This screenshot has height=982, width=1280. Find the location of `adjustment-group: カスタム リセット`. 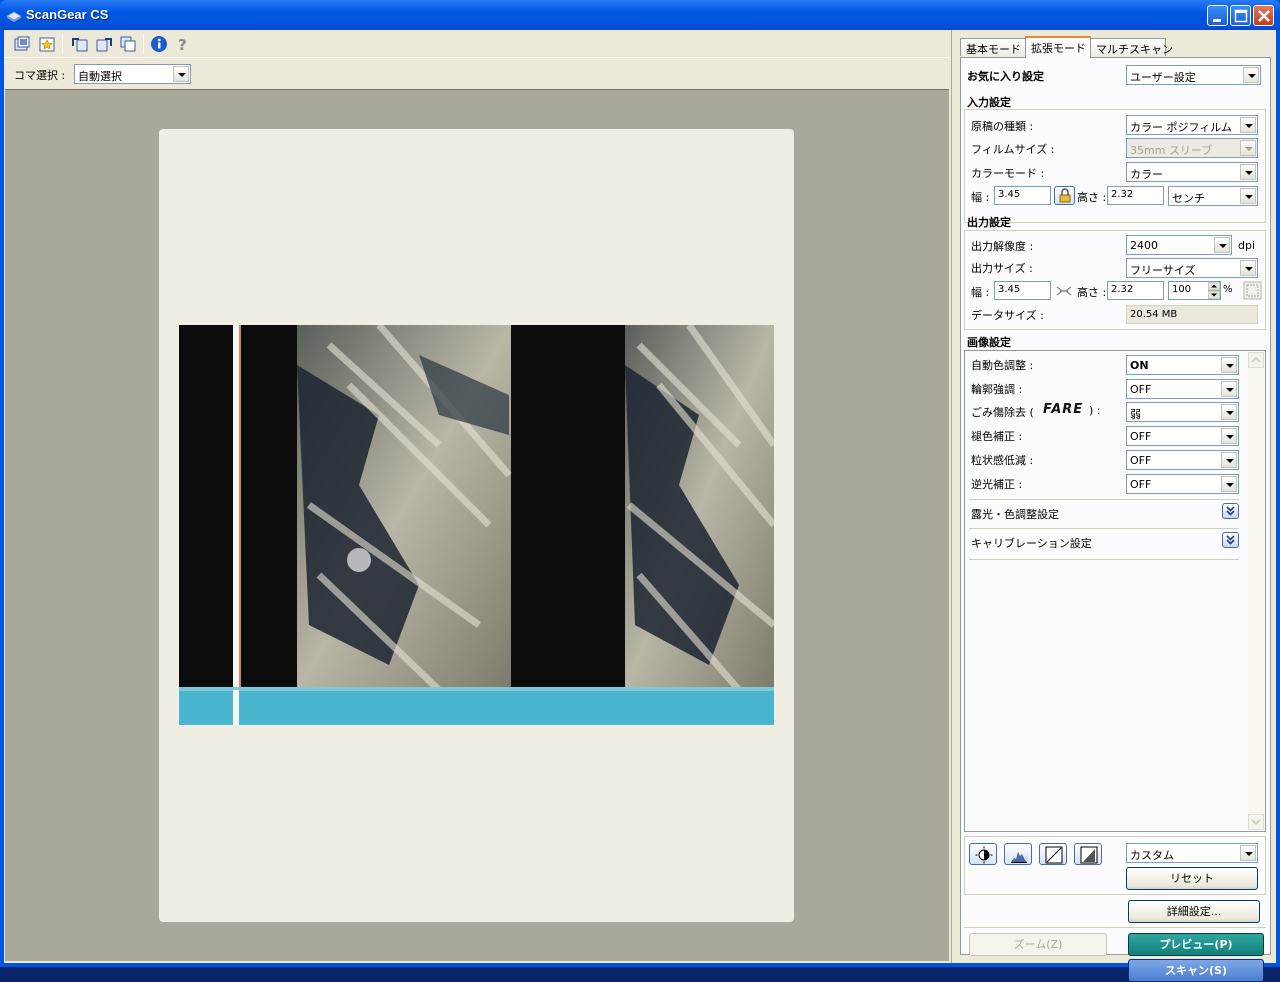

adjustment-group: カスタム リセット is located at coordinates (1115, 865).